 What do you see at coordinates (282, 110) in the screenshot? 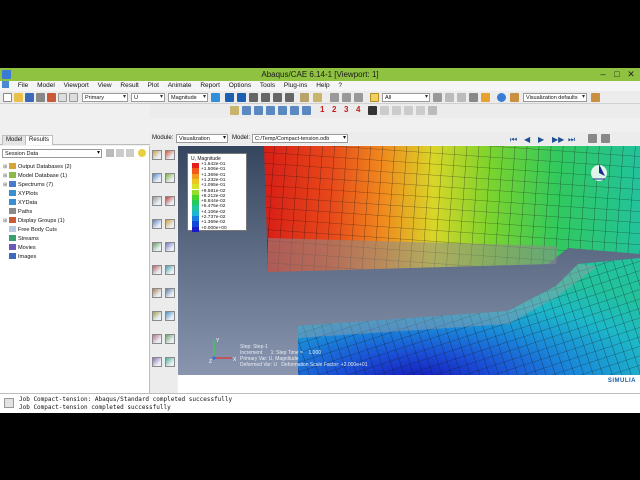
I see `csys-icon` at bounding box center [282, 110].